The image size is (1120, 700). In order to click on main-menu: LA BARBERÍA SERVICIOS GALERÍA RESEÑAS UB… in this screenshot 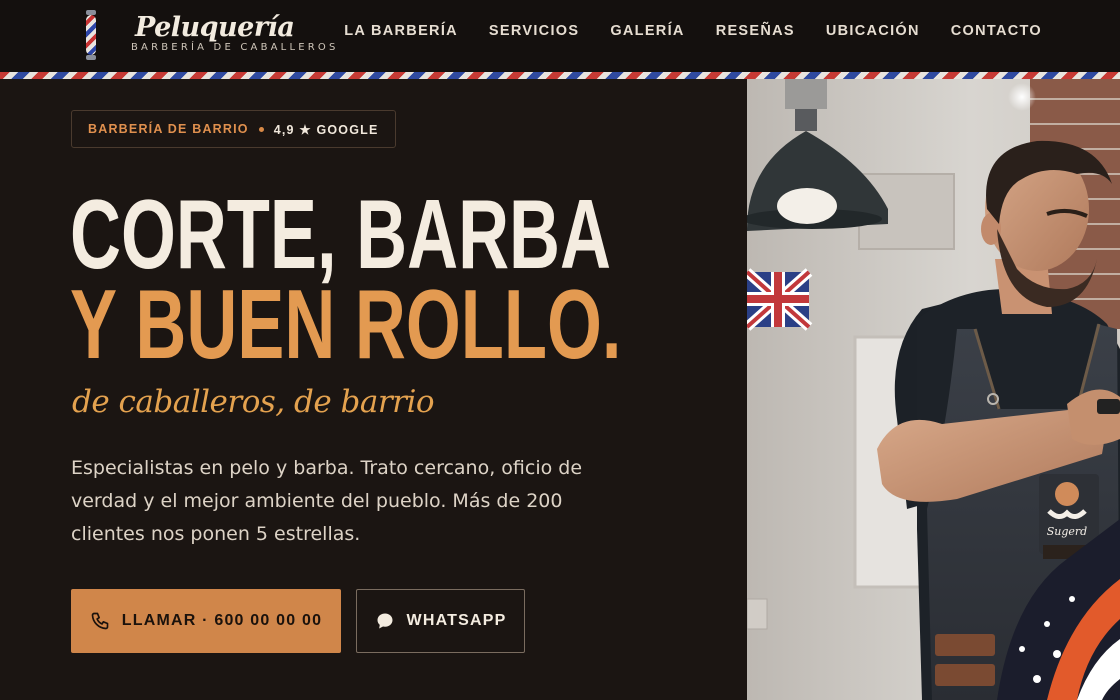, I will do `click(693, 31)`.